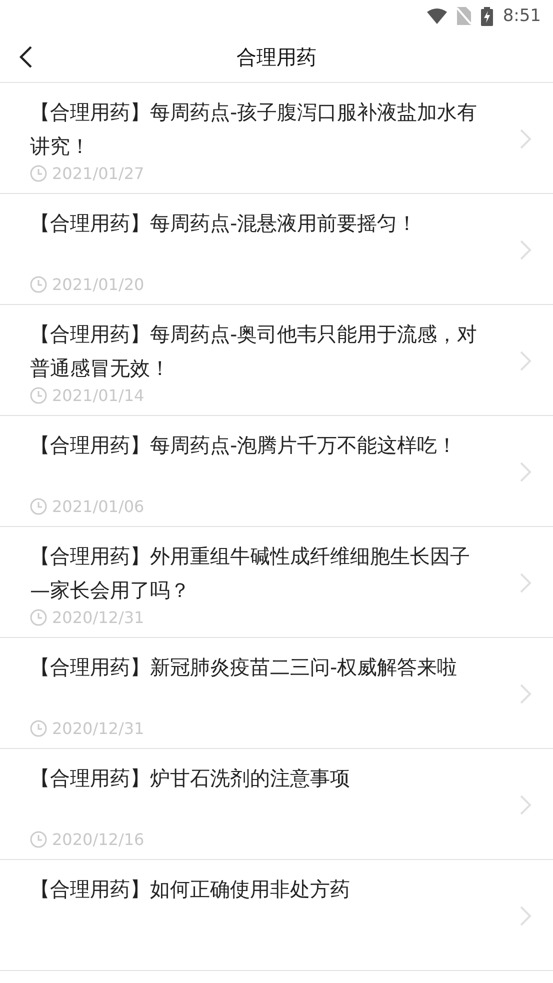 The height and width of the screenshot is (983, 553). Describe the element at coordinates (224, 223) in the screenshot. I see `article-title: 【合理用药】每周药点-混悬液用前要摇匀！` at that location.